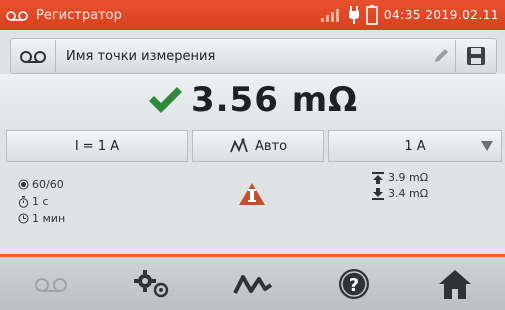 The width and height of the screenshot is (505, 310). I want to click on max-value: 3.9 mΩ, so click(408, 177).